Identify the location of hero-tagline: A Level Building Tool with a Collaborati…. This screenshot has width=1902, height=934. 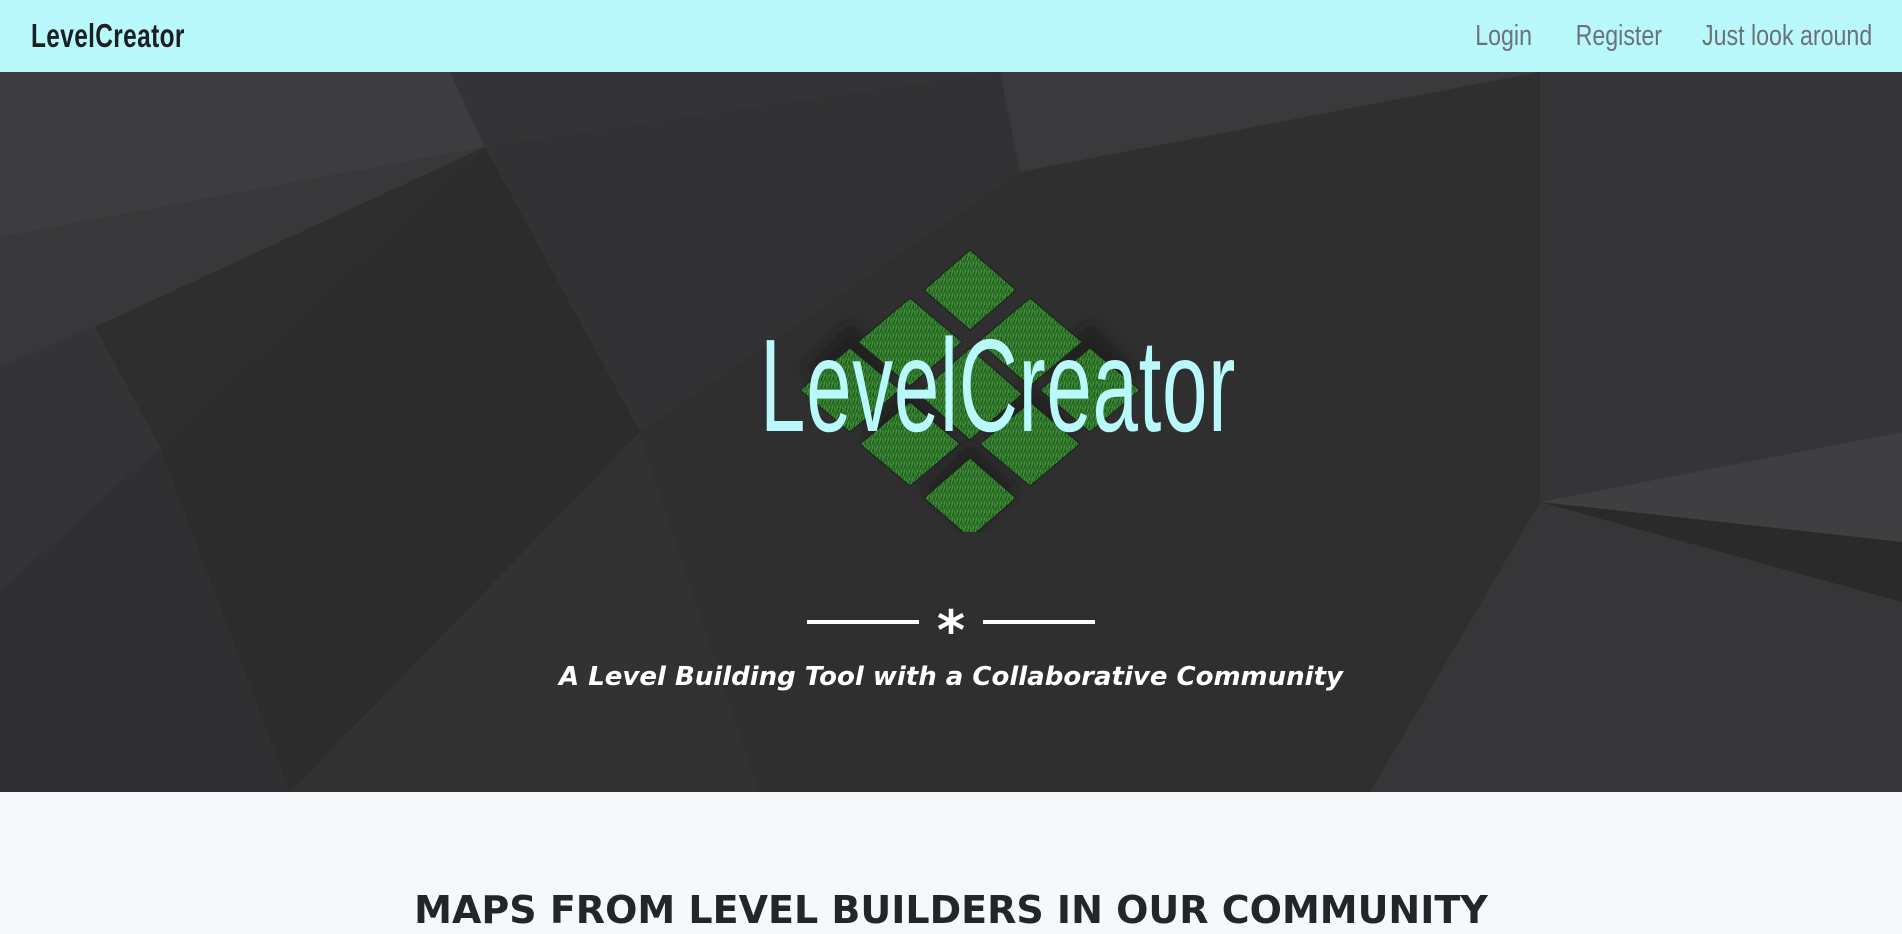
(951, 677).